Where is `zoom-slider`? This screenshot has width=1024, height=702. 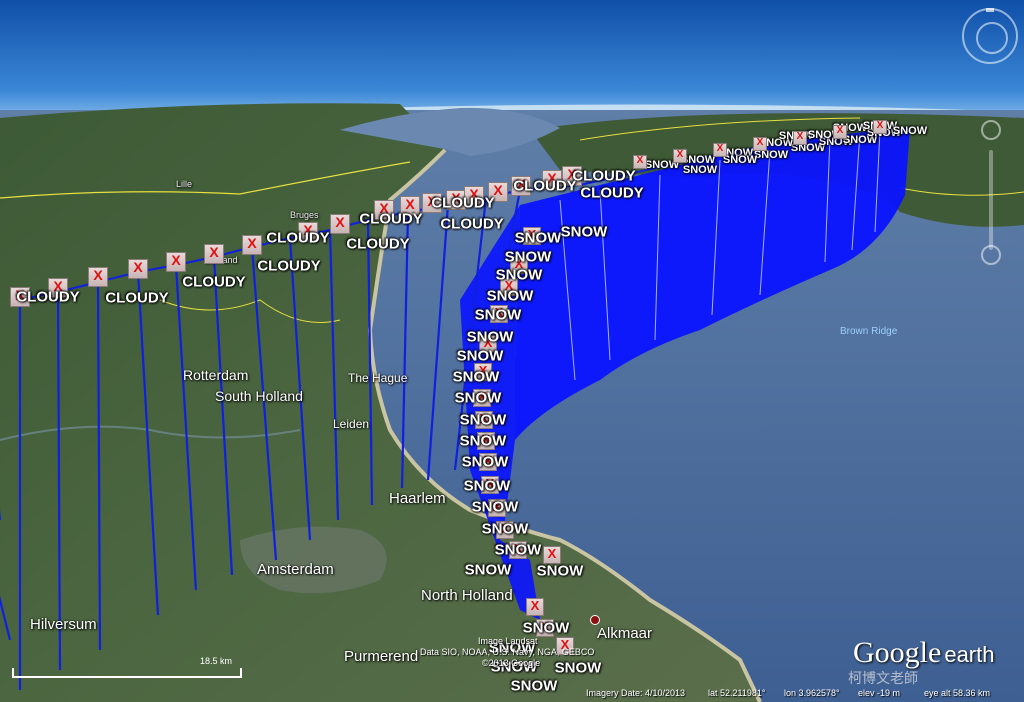 zoom-slider is located at coordinates (991, 200).